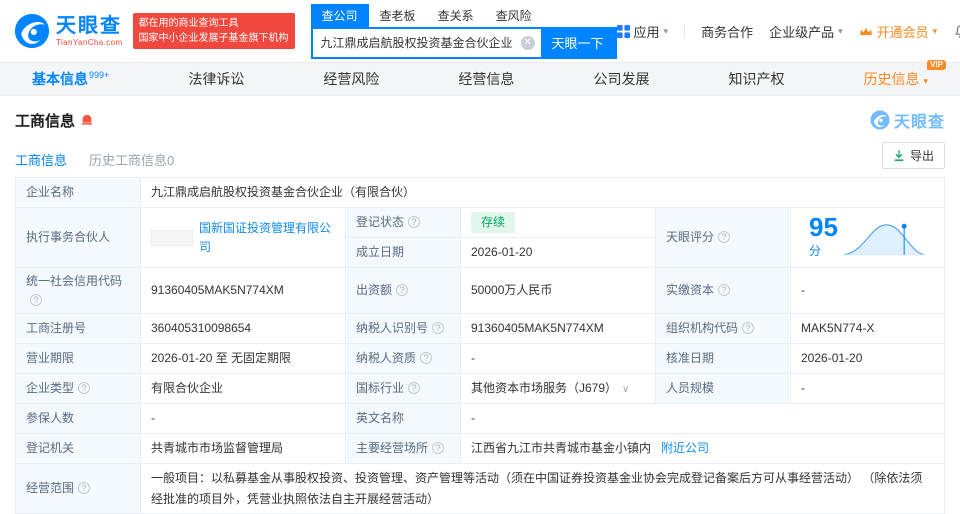 The width and height of the screenshot is (960, 514). I want to click on taxpayer-id-value: 91360405MAK5N774XM, so click(558, 329).